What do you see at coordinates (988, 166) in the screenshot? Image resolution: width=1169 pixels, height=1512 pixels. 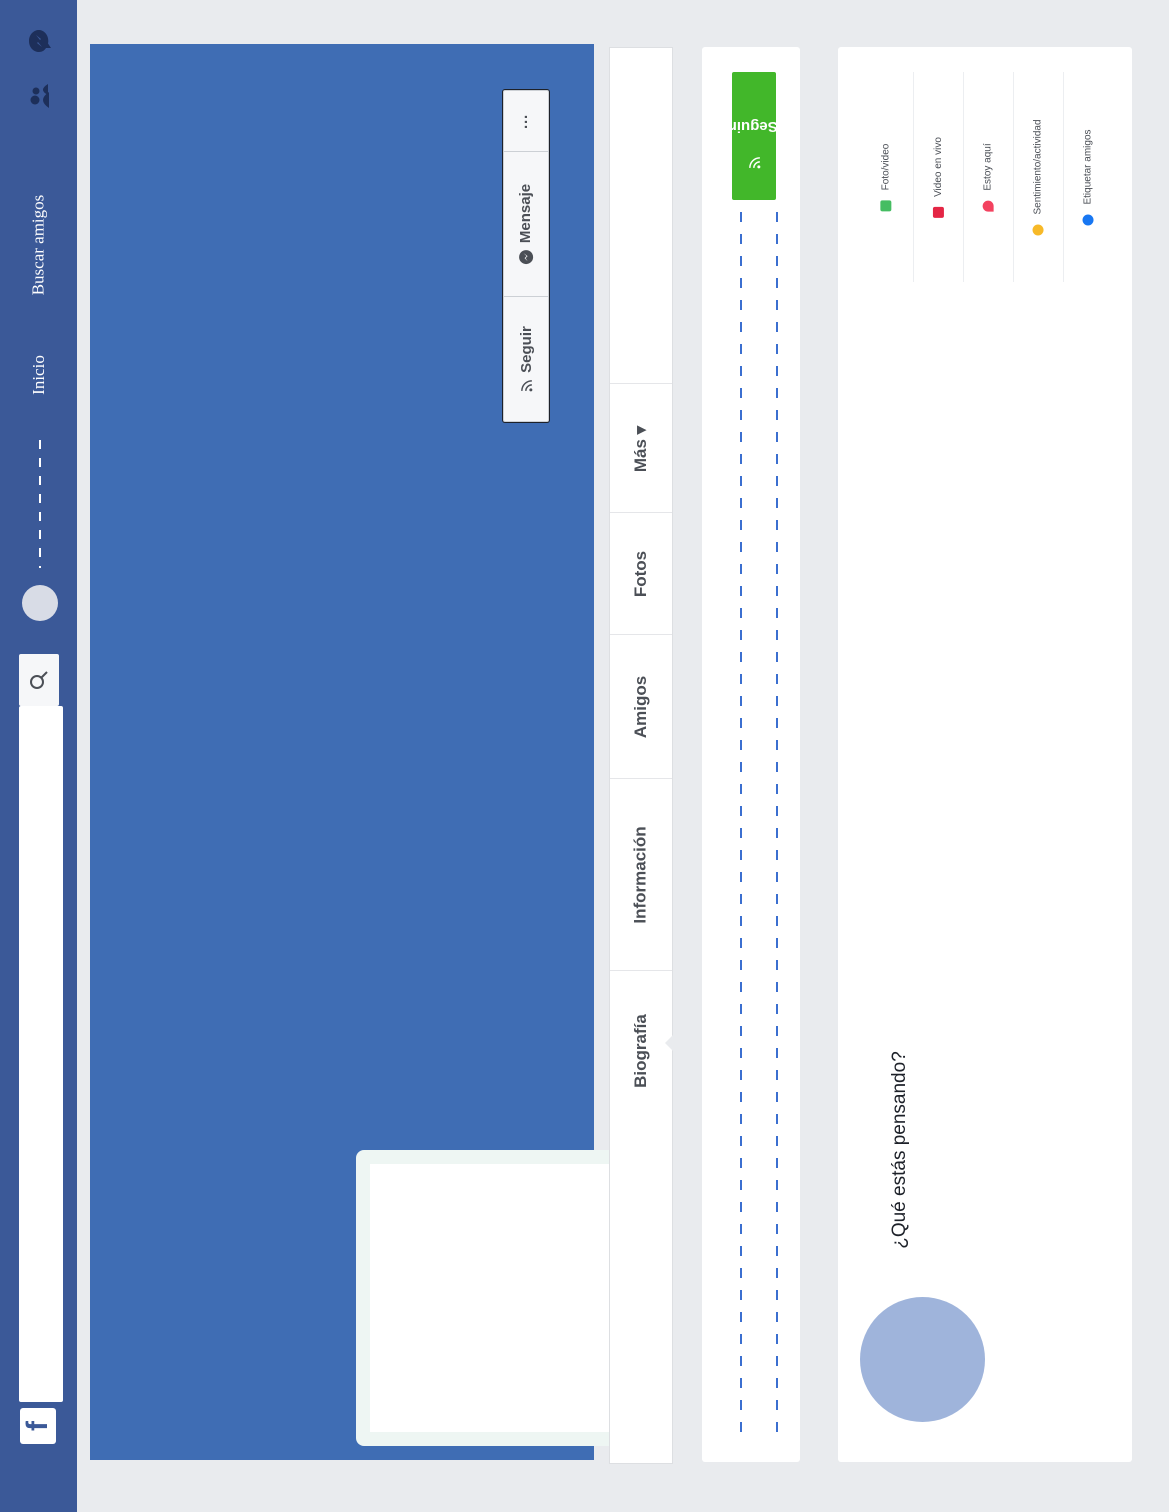 I see `option-estoy-label: Estoy aquí` at bounding box center [988, 166].